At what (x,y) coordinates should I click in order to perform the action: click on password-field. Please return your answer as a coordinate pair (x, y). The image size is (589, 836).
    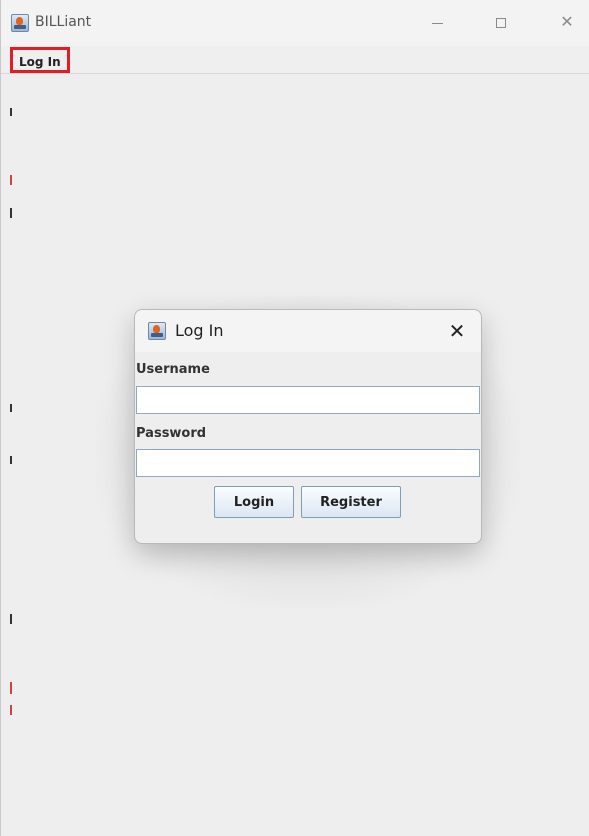
    Looking at the image, I should click on (308, 463).